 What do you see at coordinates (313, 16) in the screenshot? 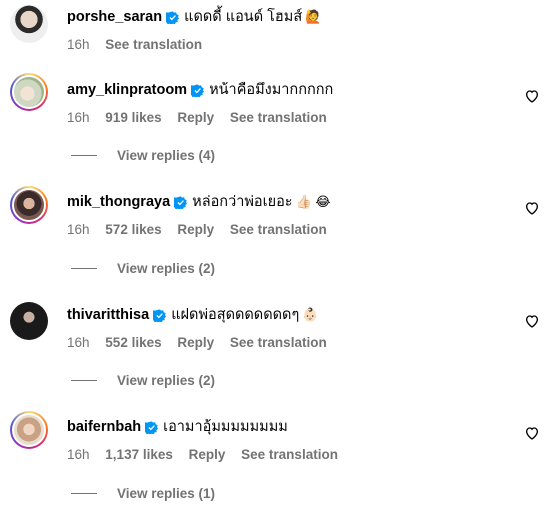
I see `comment-emoji: 🙋` at bounding box center [313, 16].